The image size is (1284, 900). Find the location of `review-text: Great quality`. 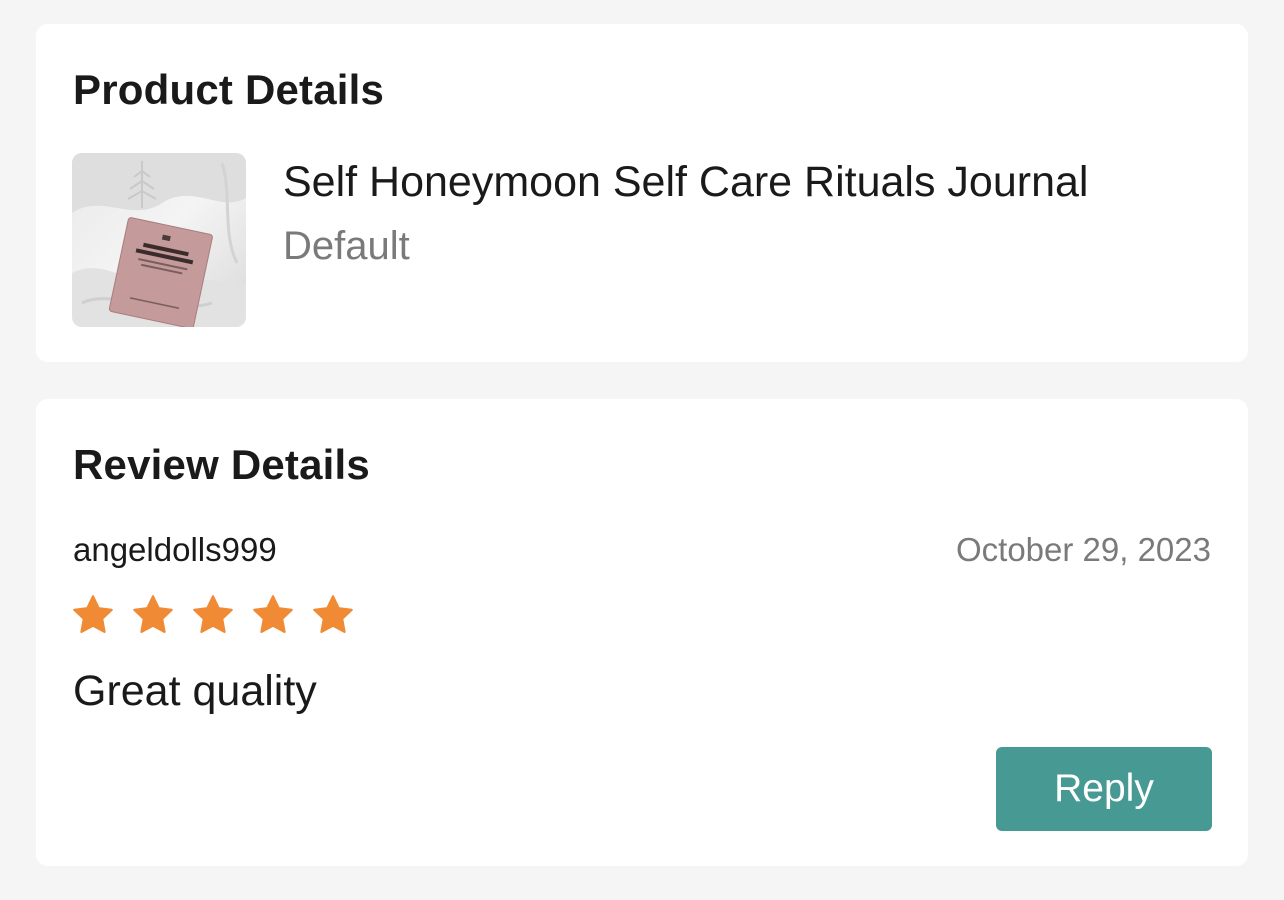

review-text: Great quality is located at coordinates (195, 691).